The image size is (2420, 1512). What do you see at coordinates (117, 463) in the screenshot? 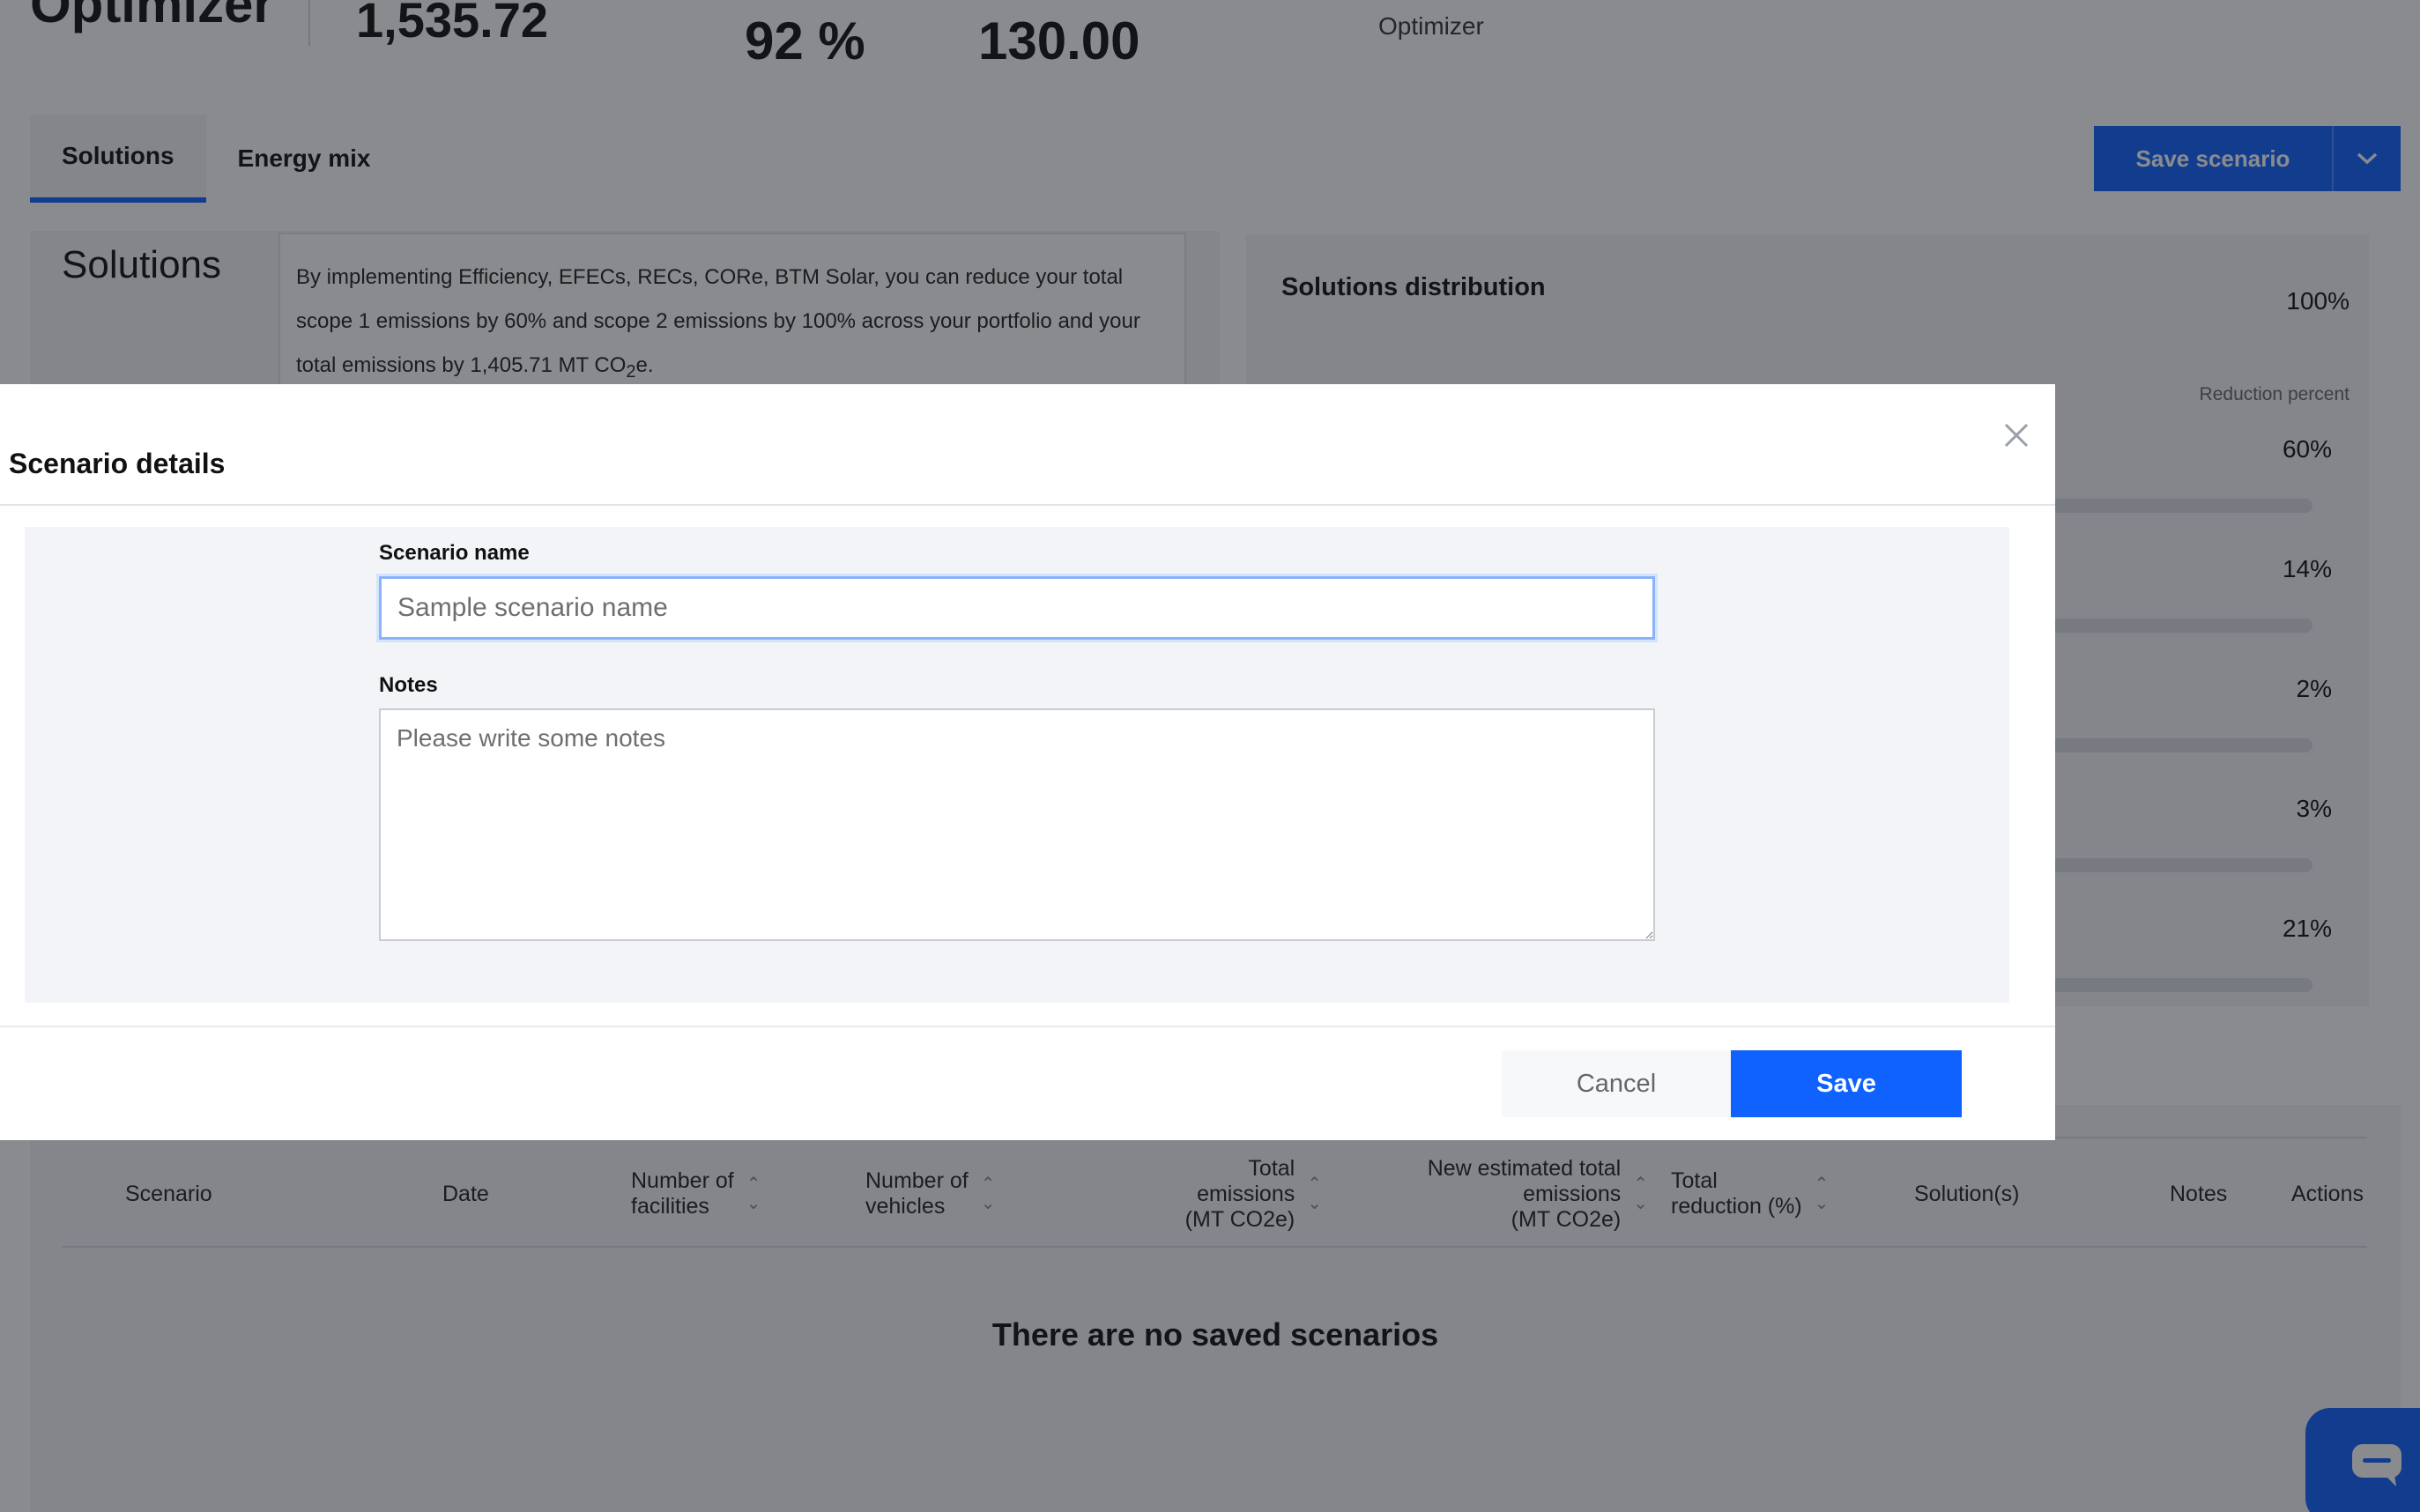
I see `modal-title: Scenario details` at bounding box center [117, 463].